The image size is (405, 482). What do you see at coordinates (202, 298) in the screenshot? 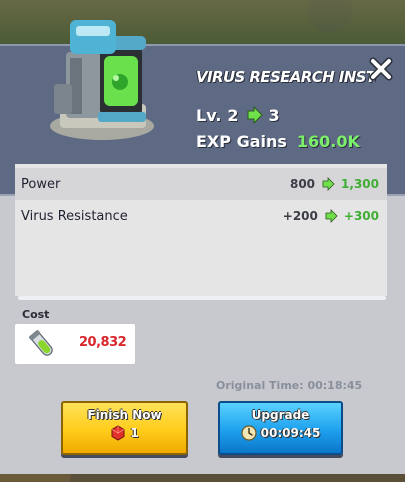
I see `section-divider` at bounding box center [202, 298].